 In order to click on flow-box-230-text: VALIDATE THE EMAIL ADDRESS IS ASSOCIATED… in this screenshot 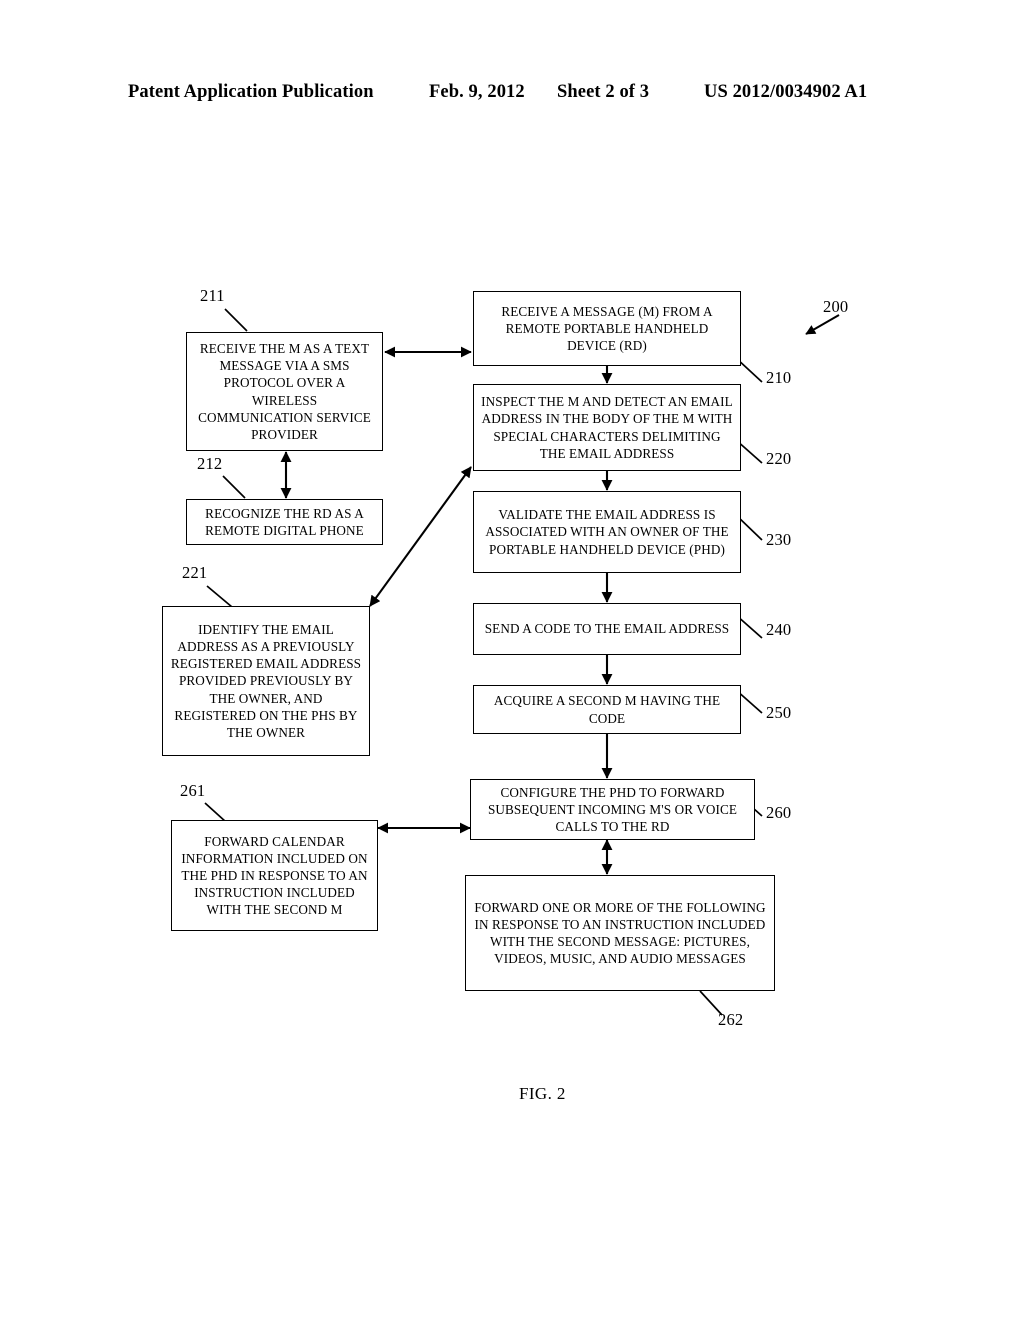, I will do `click(607, 532)`.